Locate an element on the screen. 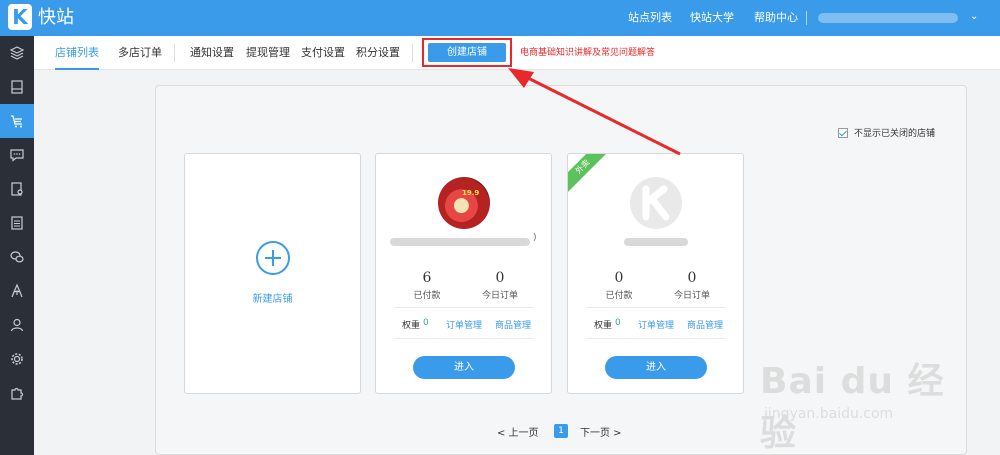 The height and width of the screenshot is (455, 1000). nav-help-center: 帮助中心 is located at coordinates (776, 18).